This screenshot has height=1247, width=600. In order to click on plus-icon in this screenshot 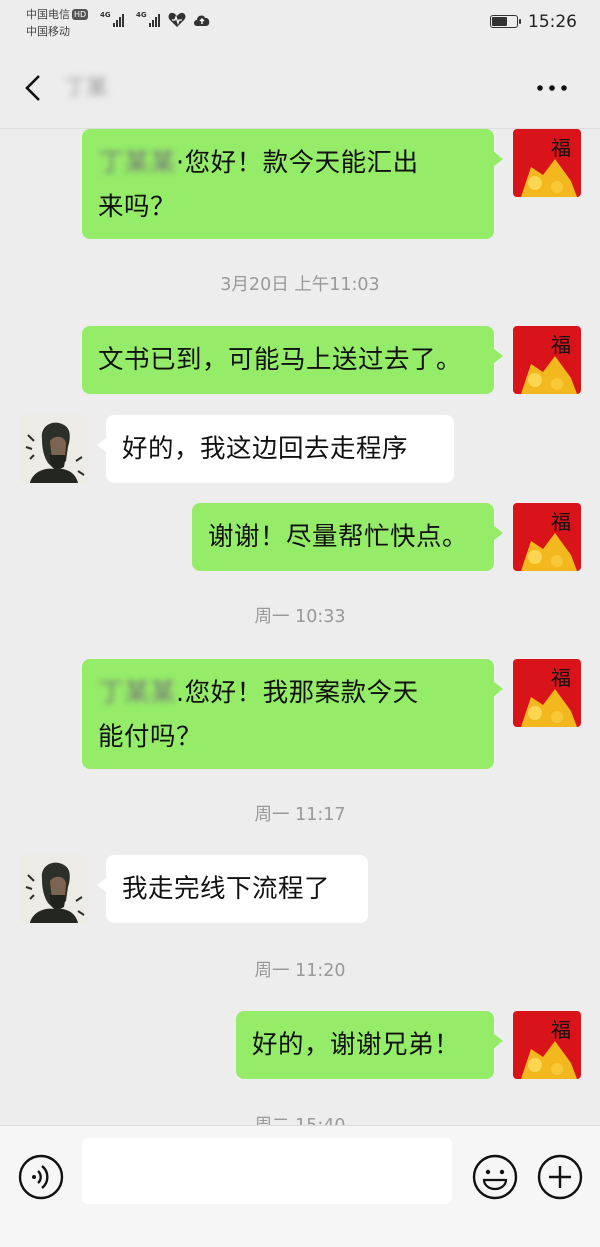, I will do `click(560, 1177)`.